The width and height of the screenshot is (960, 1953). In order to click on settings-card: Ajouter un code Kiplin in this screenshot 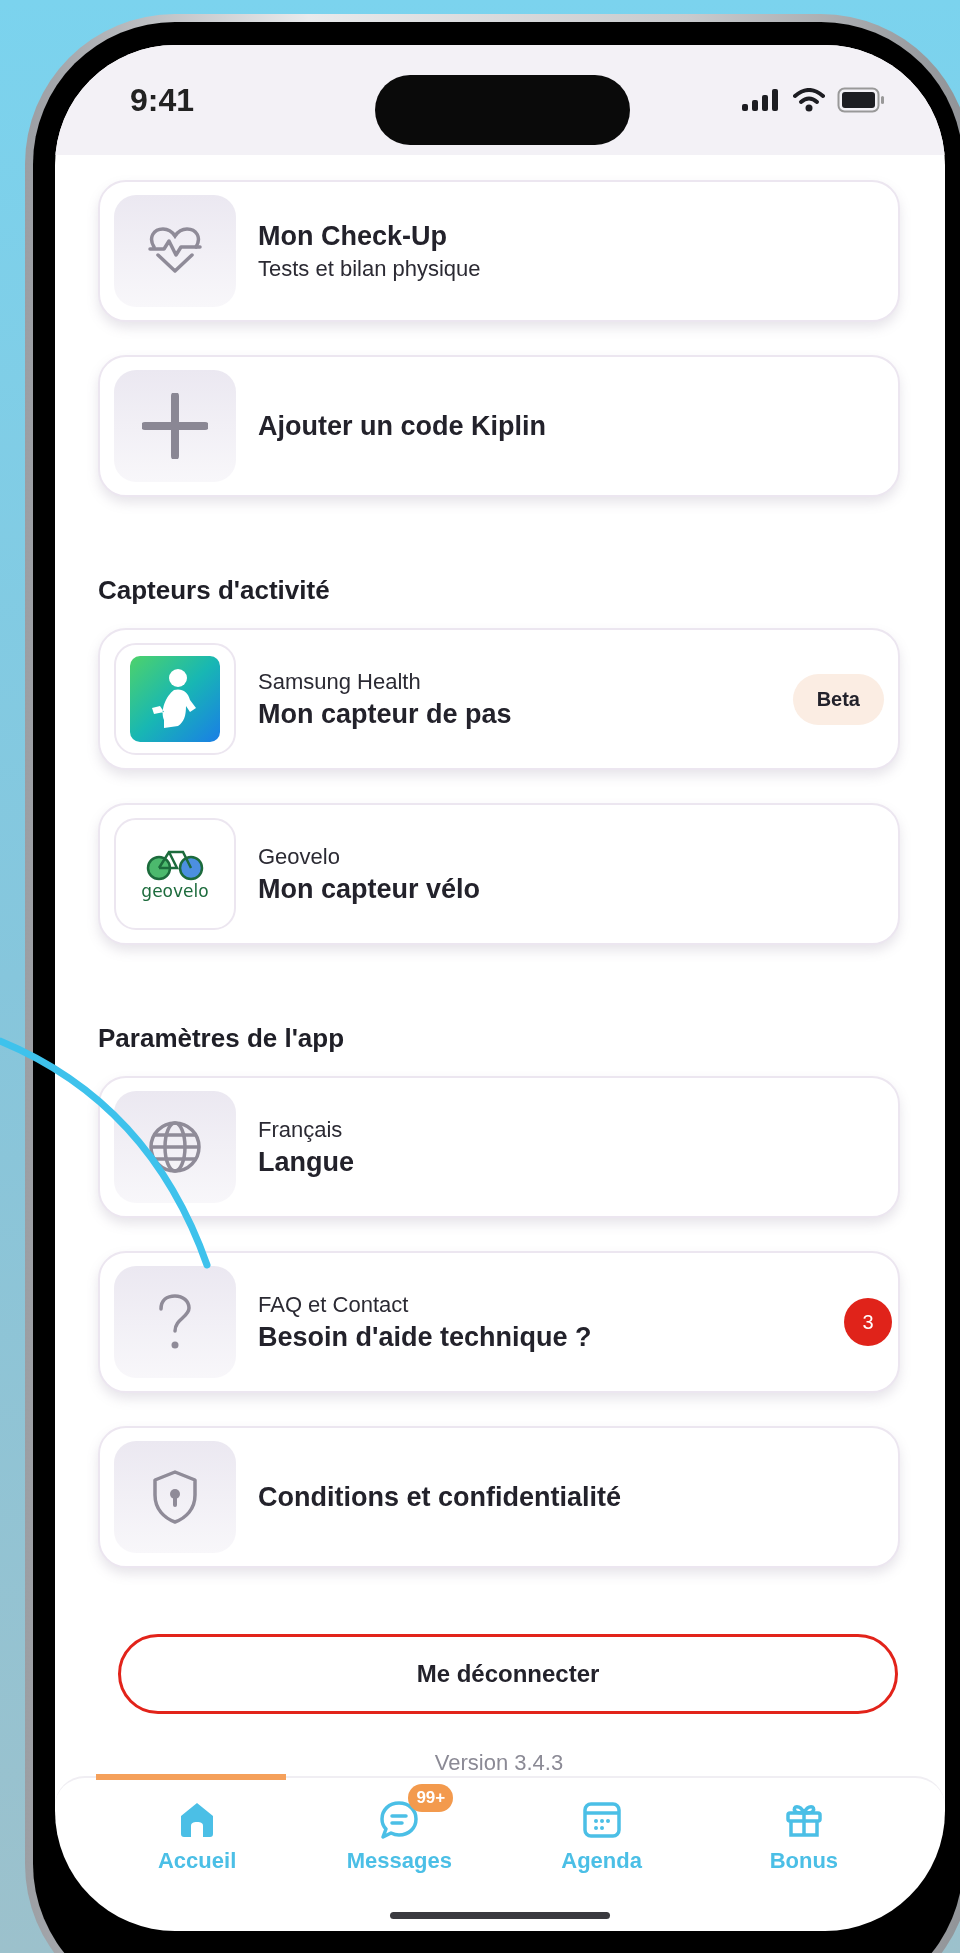, I will do `click(499, 426)`.